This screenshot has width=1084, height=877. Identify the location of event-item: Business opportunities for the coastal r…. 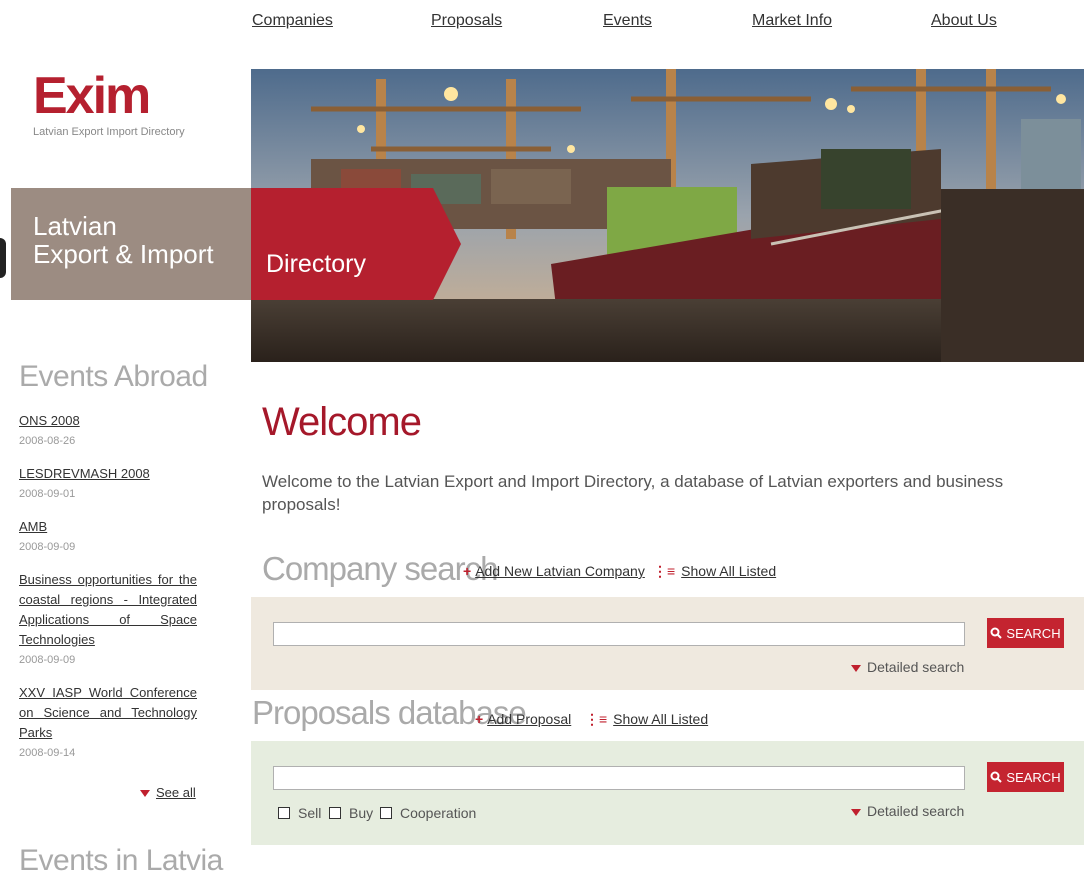
(108, 618).